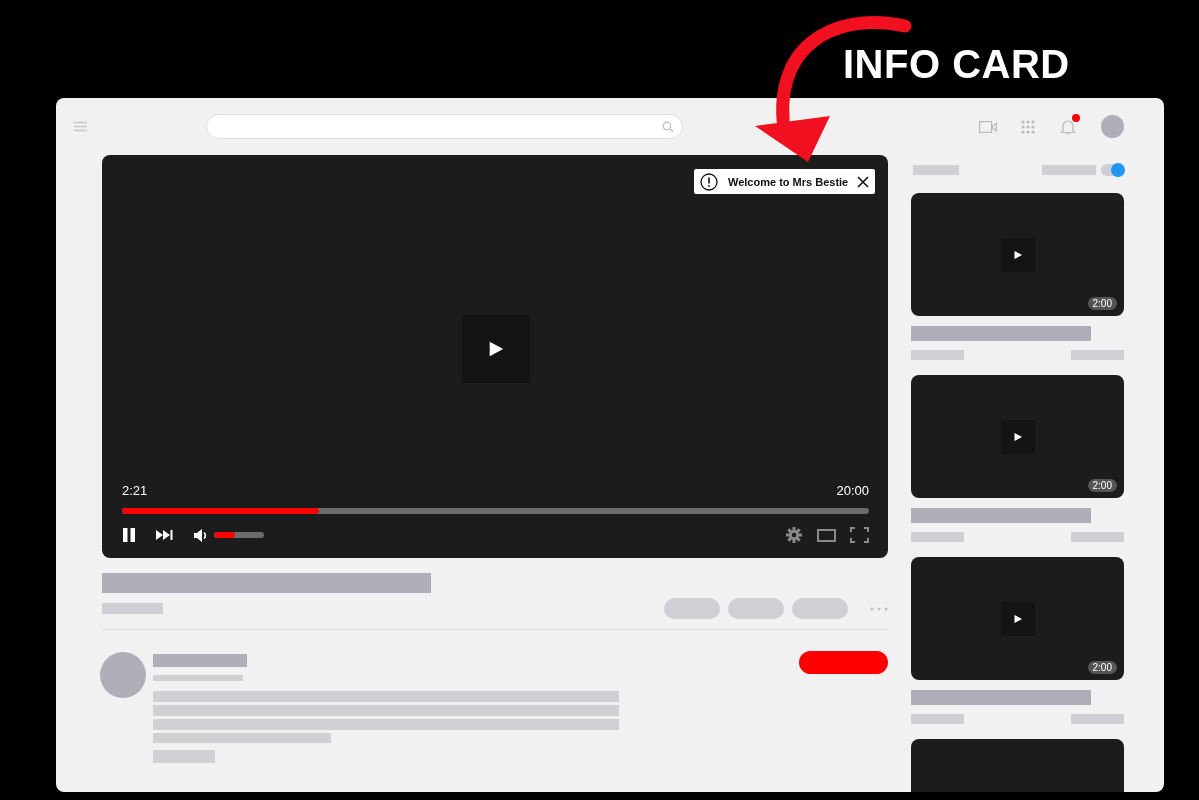 This screenshot has width=1199, height=800. What do you see at coordinates (1028, 126) in the screenshot?
I see `apps-grid-icon` at bounding box center [1028, 126].